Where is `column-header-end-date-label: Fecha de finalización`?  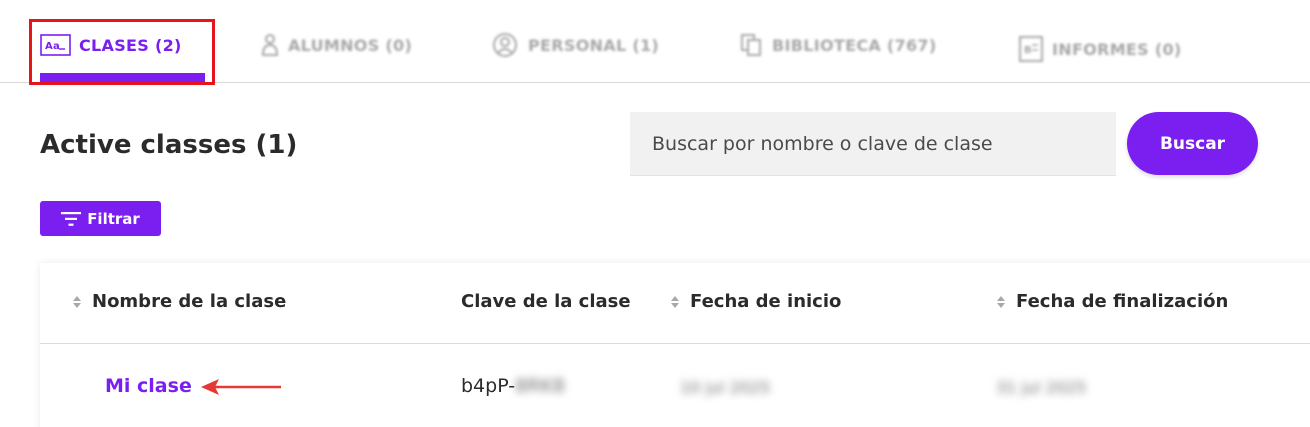 column-header-end-date-label: Fecha de finalización is located at coordinates (1122, 301).